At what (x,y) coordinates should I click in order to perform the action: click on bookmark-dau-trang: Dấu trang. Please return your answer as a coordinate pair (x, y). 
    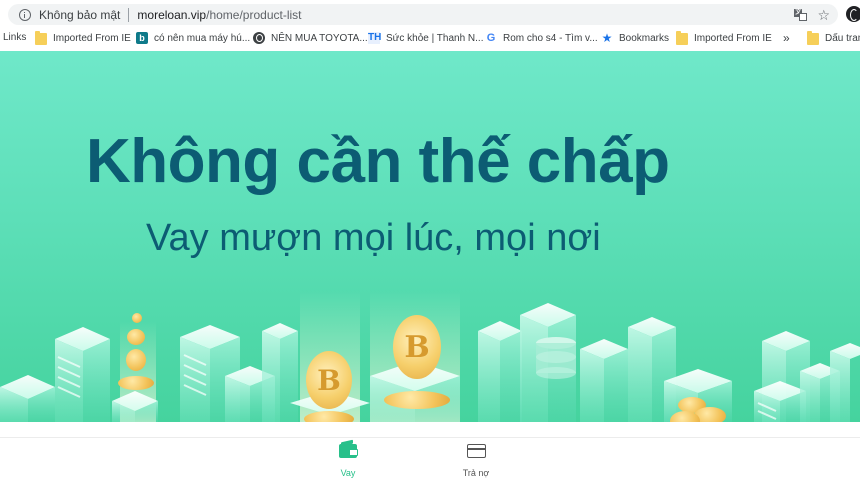
    Looking at the image, I should click on (833, 38).